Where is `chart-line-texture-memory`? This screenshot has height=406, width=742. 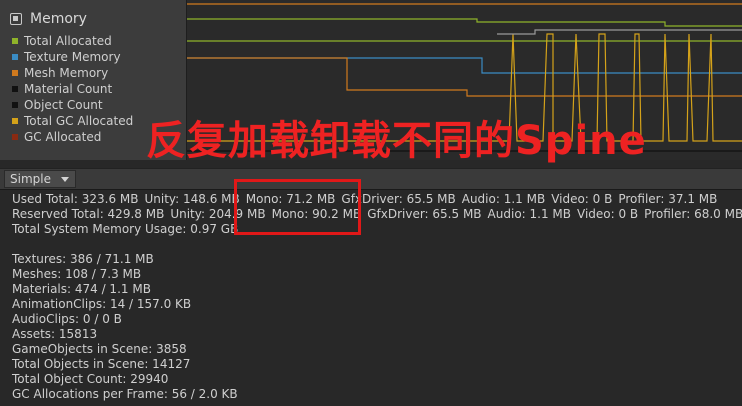 chart-line-texture-memory is located at coordinates (464, 65).